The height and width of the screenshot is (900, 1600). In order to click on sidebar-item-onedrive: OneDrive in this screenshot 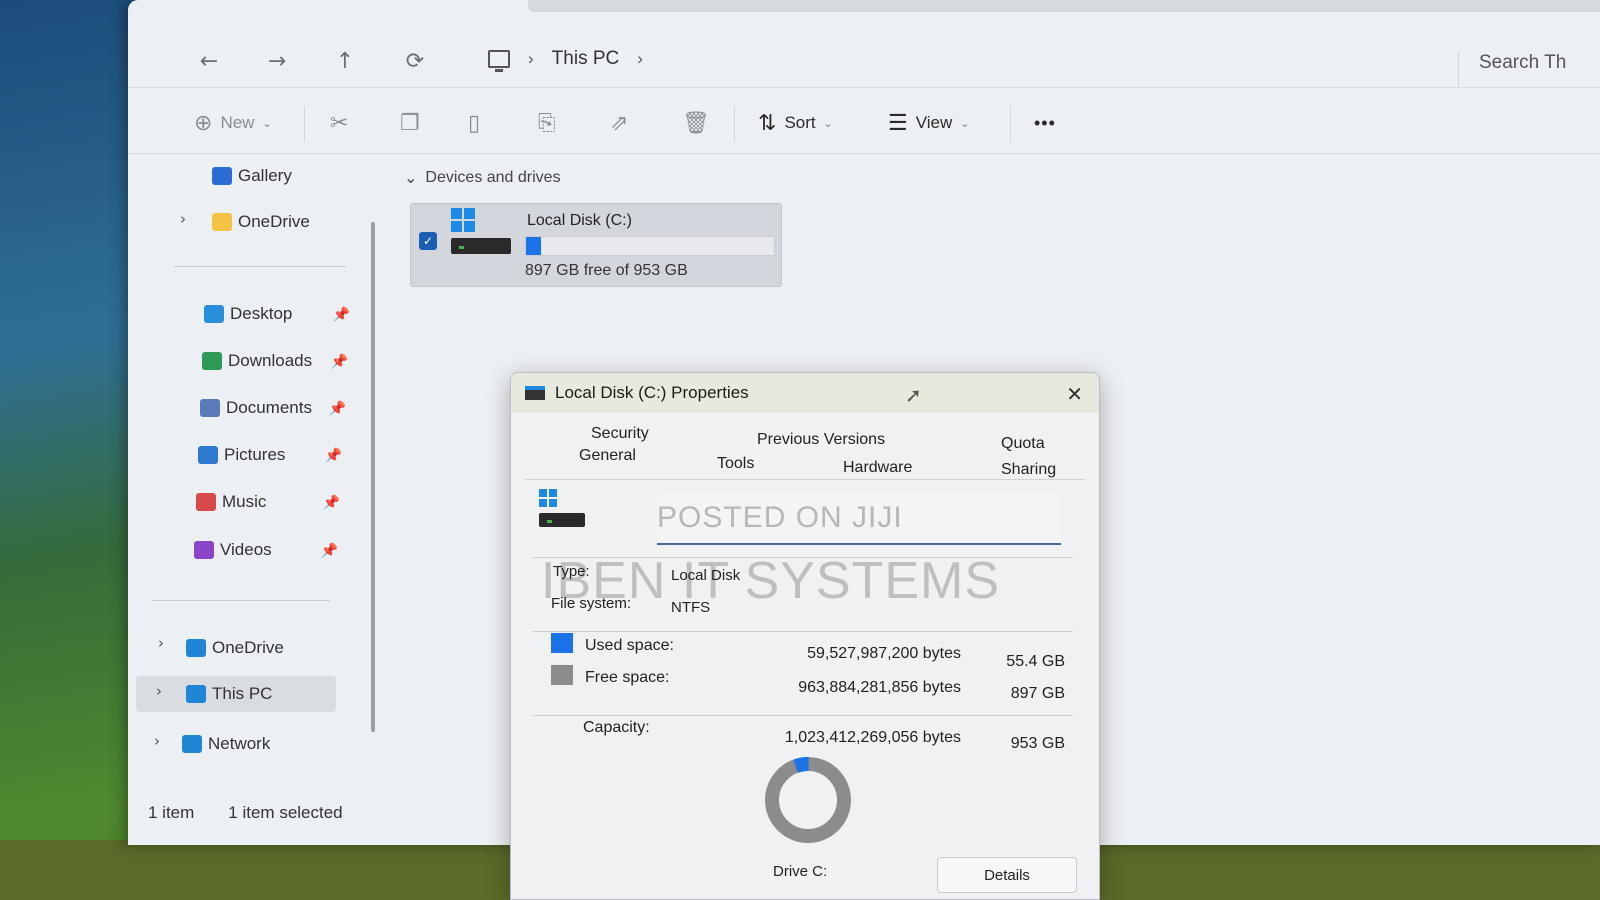, I will do `click(235, 648)`.